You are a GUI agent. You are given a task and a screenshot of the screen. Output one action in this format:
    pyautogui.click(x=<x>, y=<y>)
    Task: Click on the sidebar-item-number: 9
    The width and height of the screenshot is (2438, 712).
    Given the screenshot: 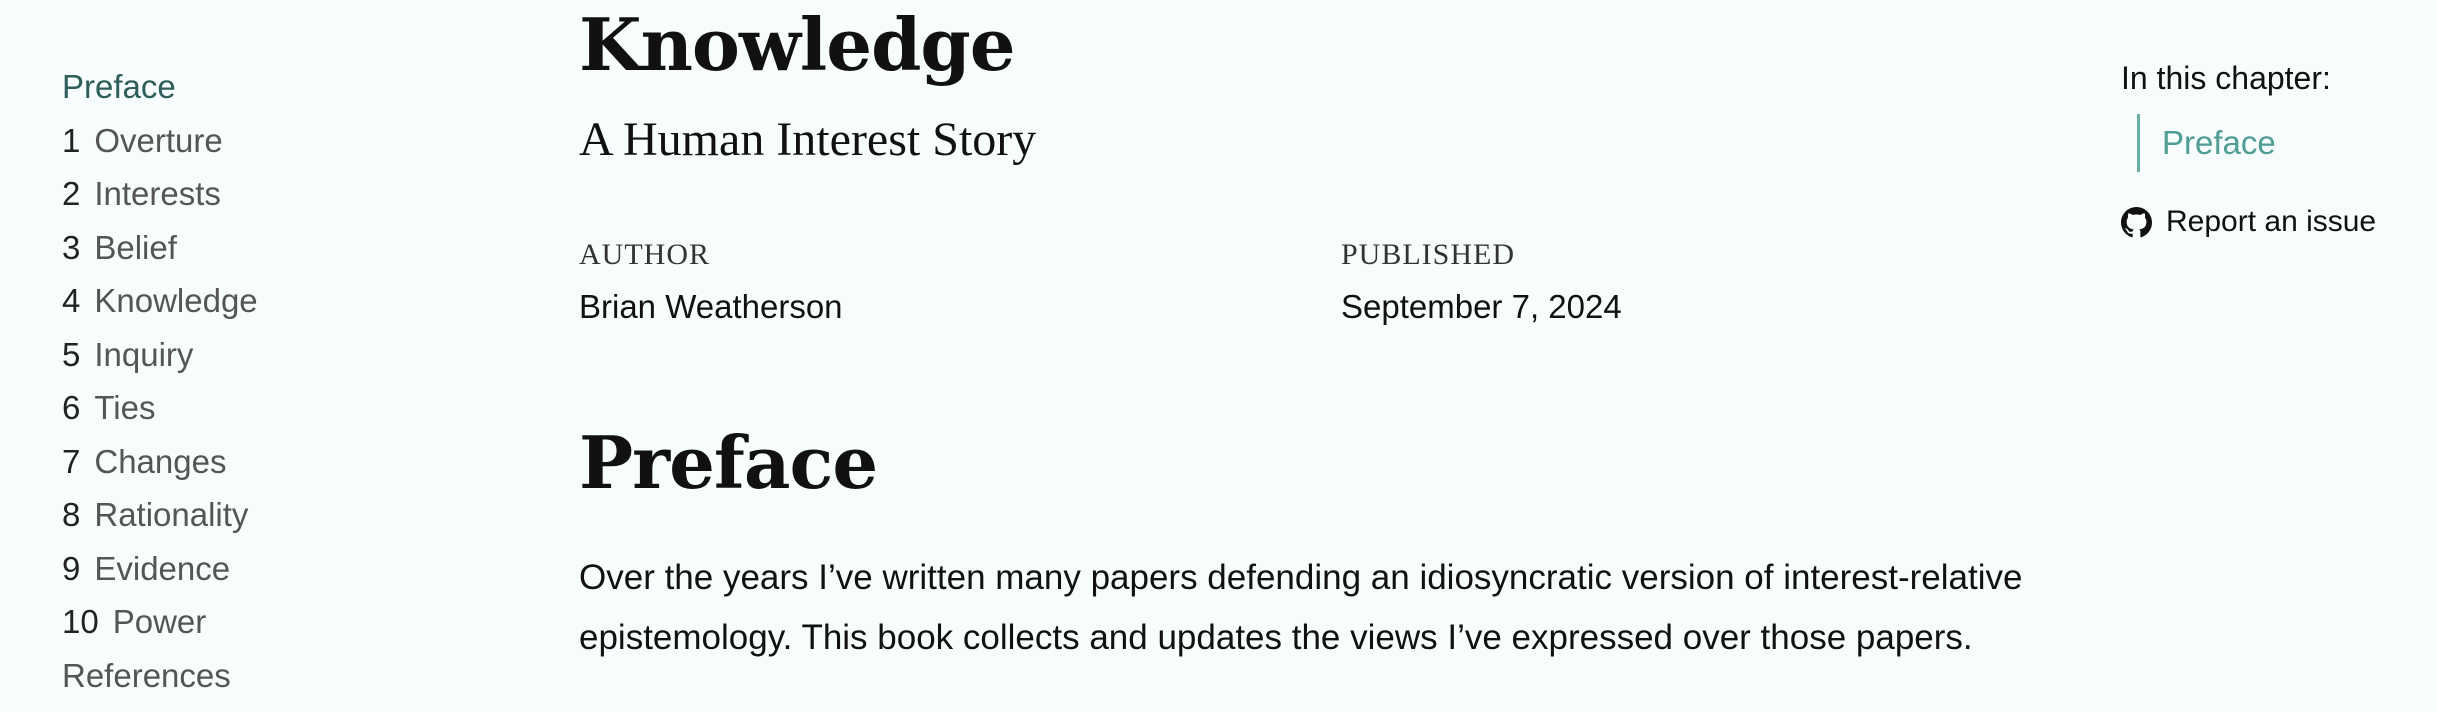 What is the action you would take?
    pyautogui.click(x=71, y=568)
    